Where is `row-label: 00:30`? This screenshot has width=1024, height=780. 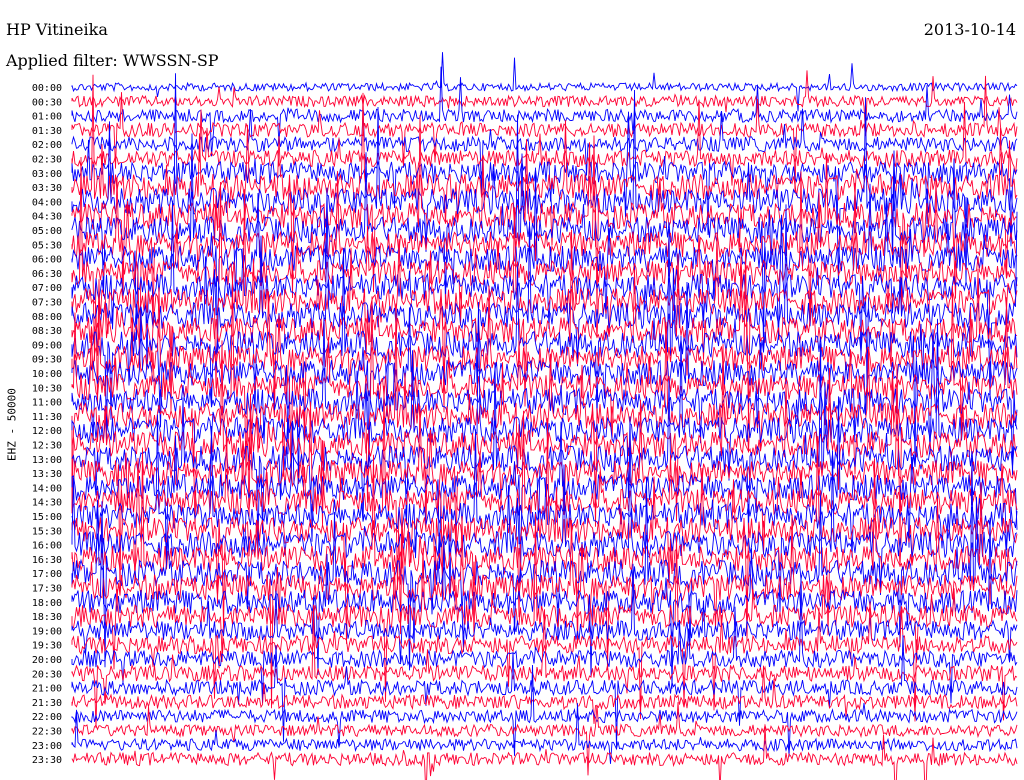 row-label: 00:30 is located at coordinates (47, 102).